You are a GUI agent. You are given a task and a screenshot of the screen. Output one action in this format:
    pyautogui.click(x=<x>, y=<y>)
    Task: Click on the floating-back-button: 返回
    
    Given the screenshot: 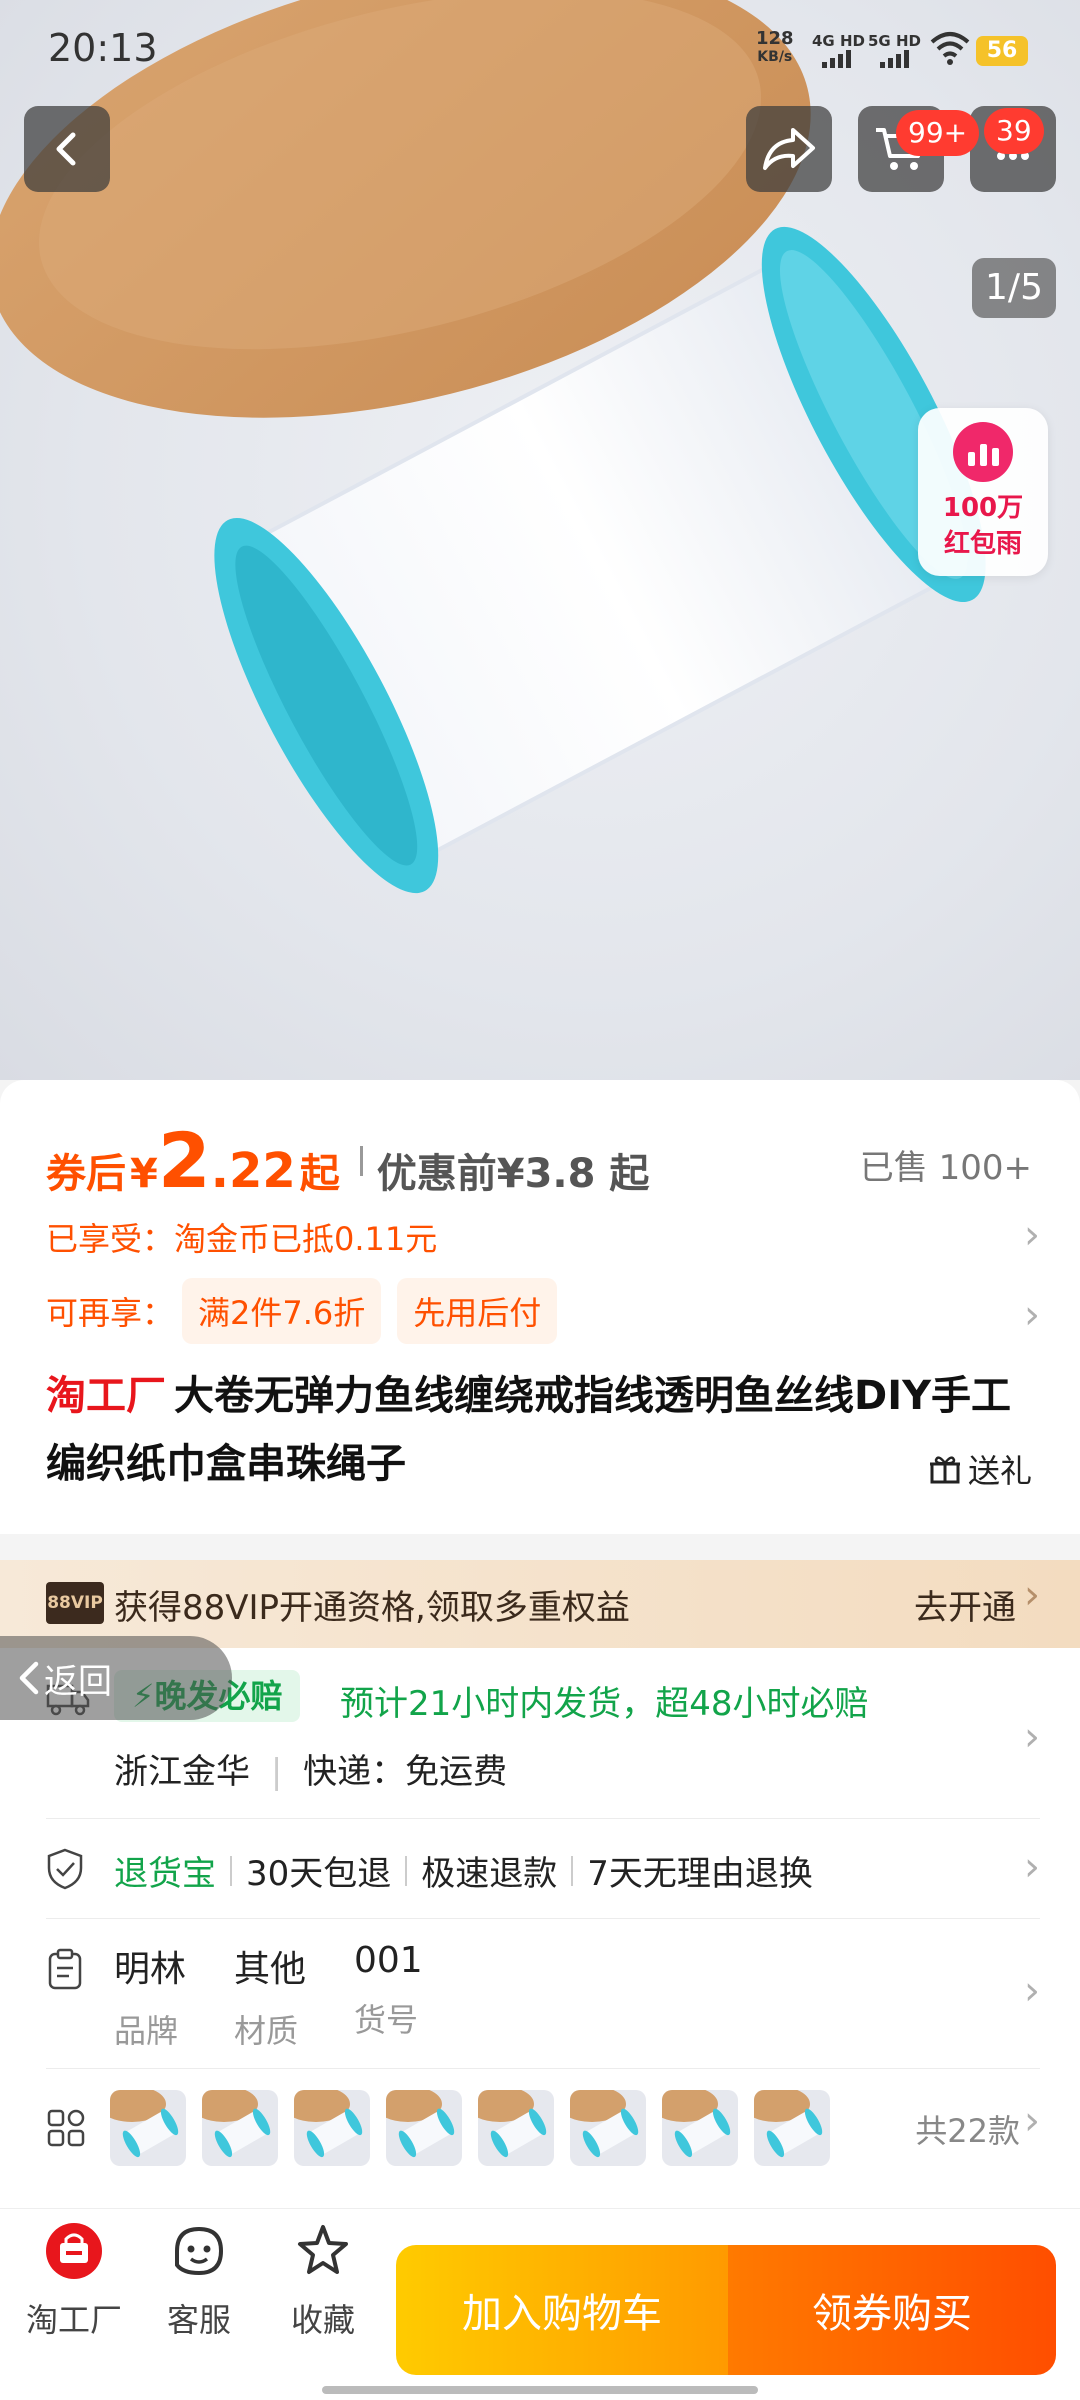 What is the action you would take?
    pyautogui.click(x=116, y=1678)
    